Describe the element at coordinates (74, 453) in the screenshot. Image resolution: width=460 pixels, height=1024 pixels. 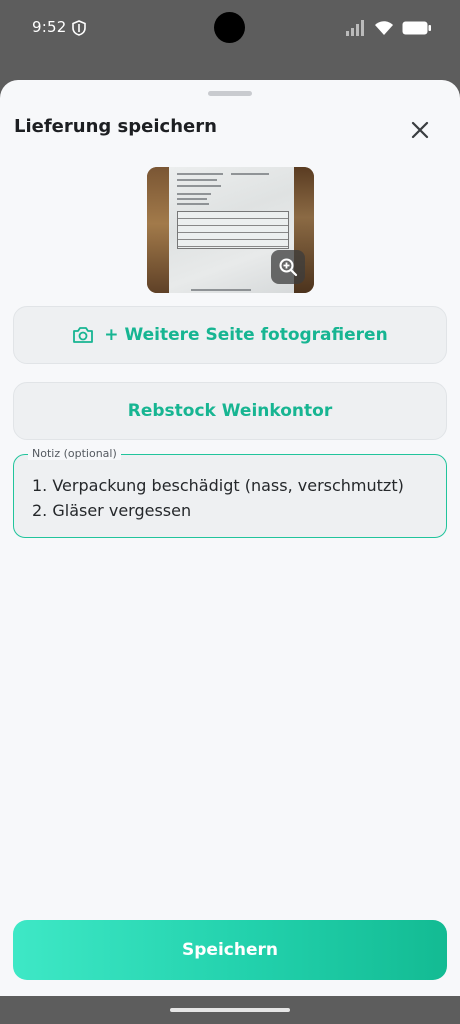
I see `note-label: Notiz (optional)` at that location.